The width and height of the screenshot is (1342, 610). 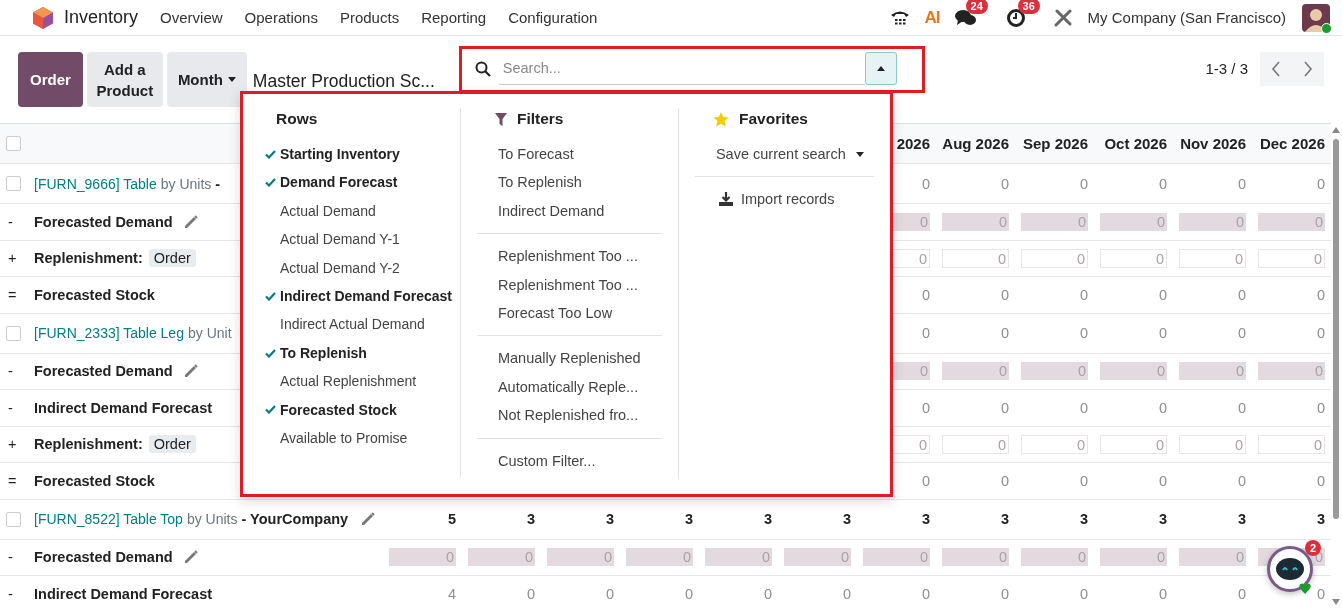 I want to click on ai-logo: AI, so click(x=932, y=17).